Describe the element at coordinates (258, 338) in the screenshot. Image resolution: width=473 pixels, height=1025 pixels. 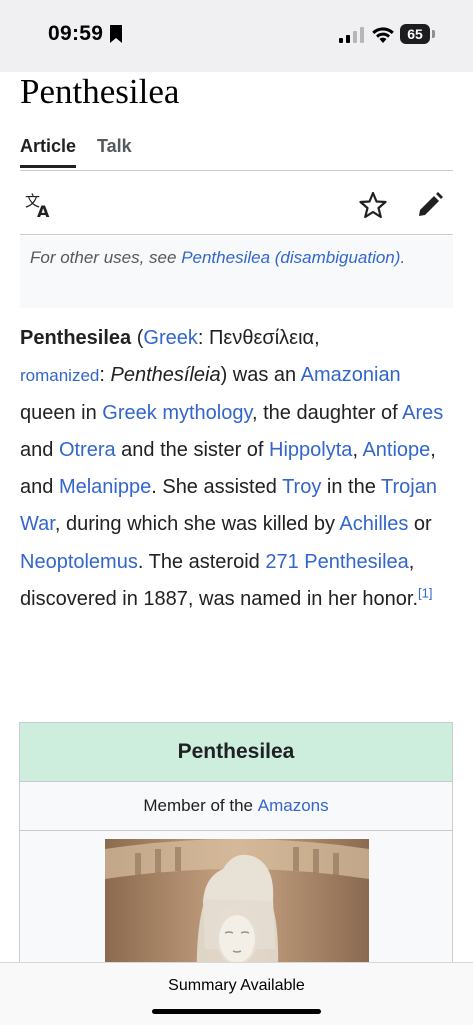
I see `text: : Πενθεσίλεια,` at that location.